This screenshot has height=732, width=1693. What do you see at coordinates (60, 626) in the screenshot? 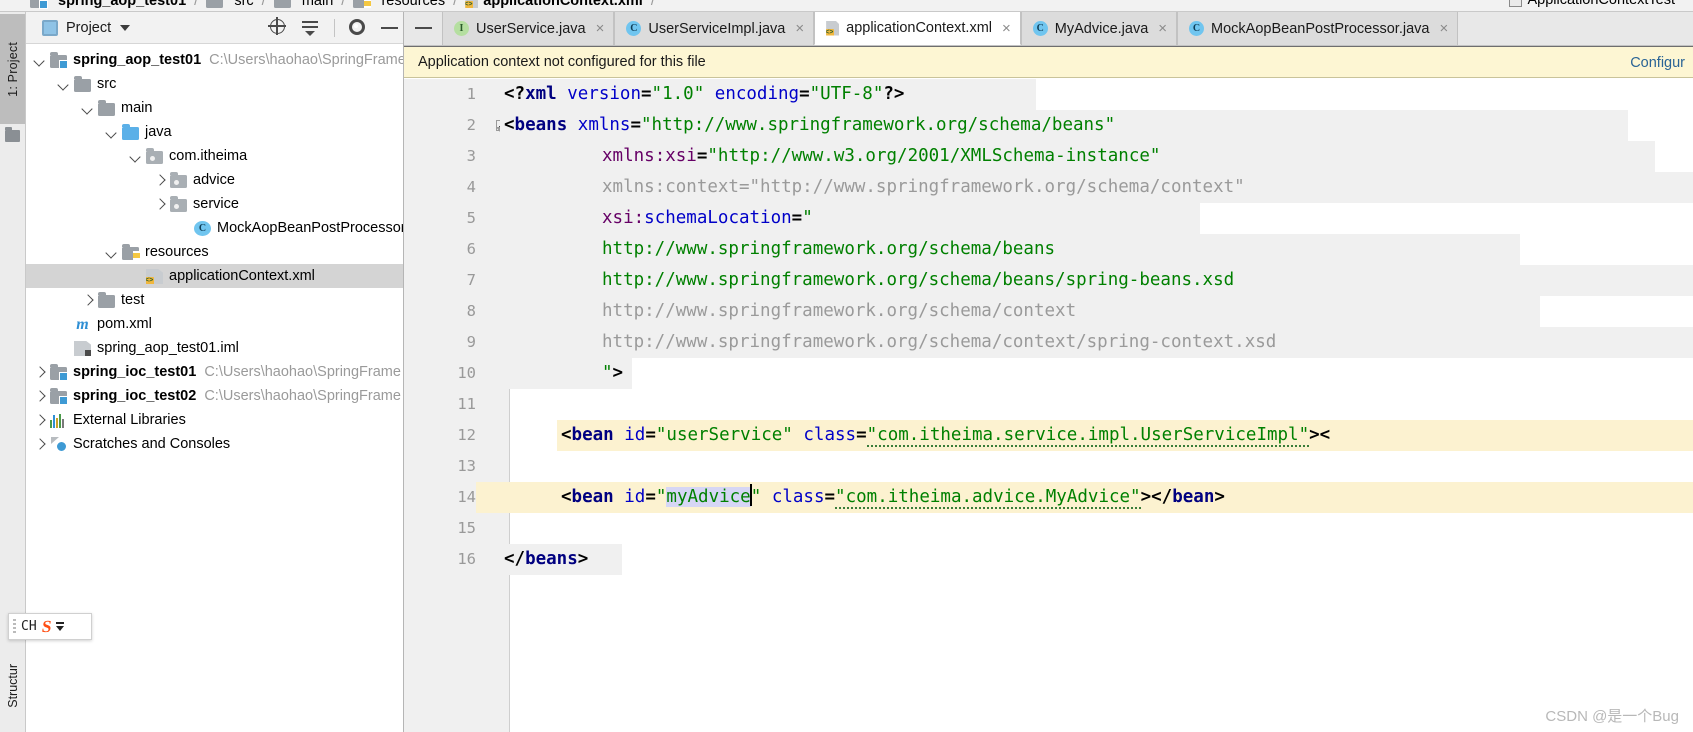
I see `expand-icon` at bounding box center [60, 626].